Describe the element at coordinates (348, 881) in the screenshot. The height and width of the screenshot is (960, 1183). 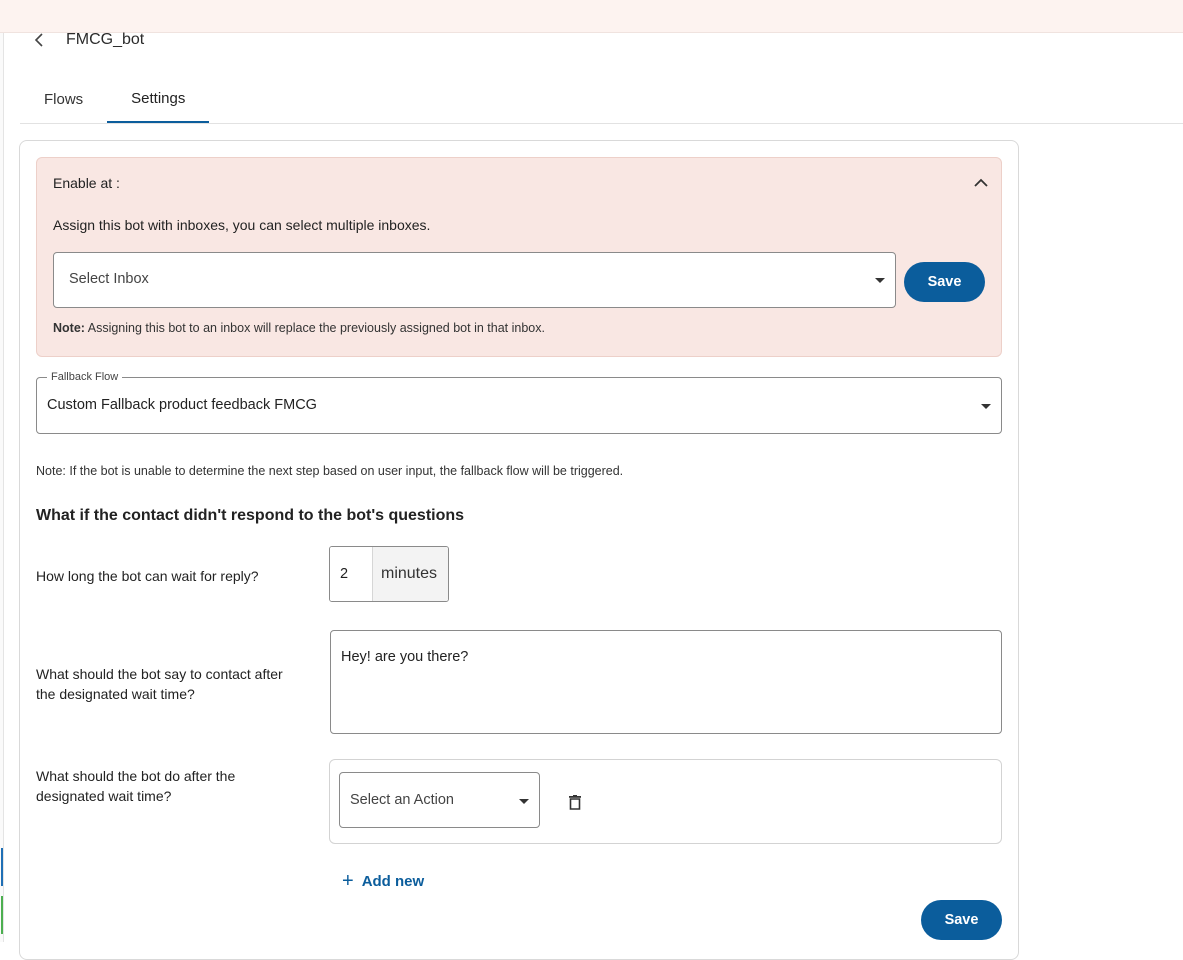
I see `plus-icon: +` at that location.